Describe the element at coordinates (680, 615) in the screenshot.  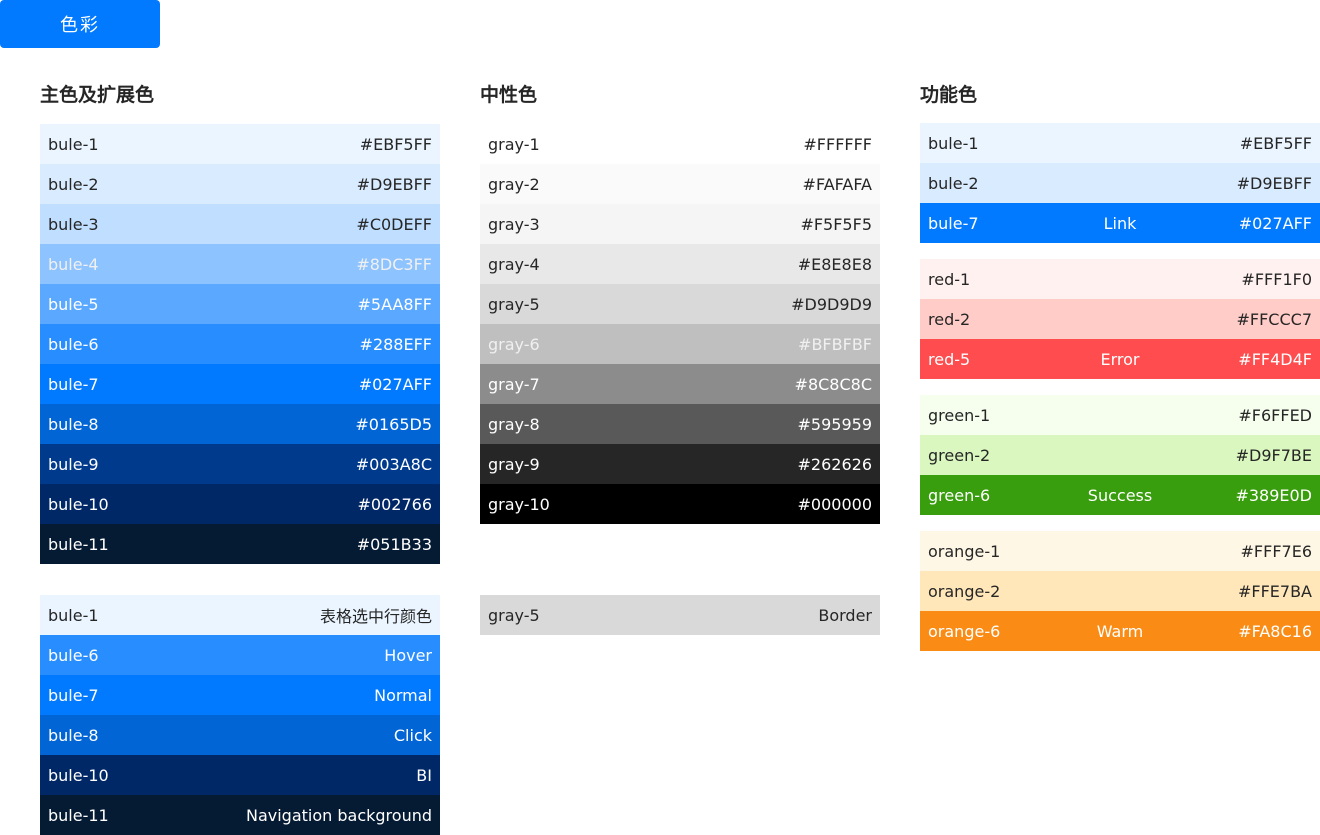
I see `neutral-usage-palette: gray-5 Border` at that location.